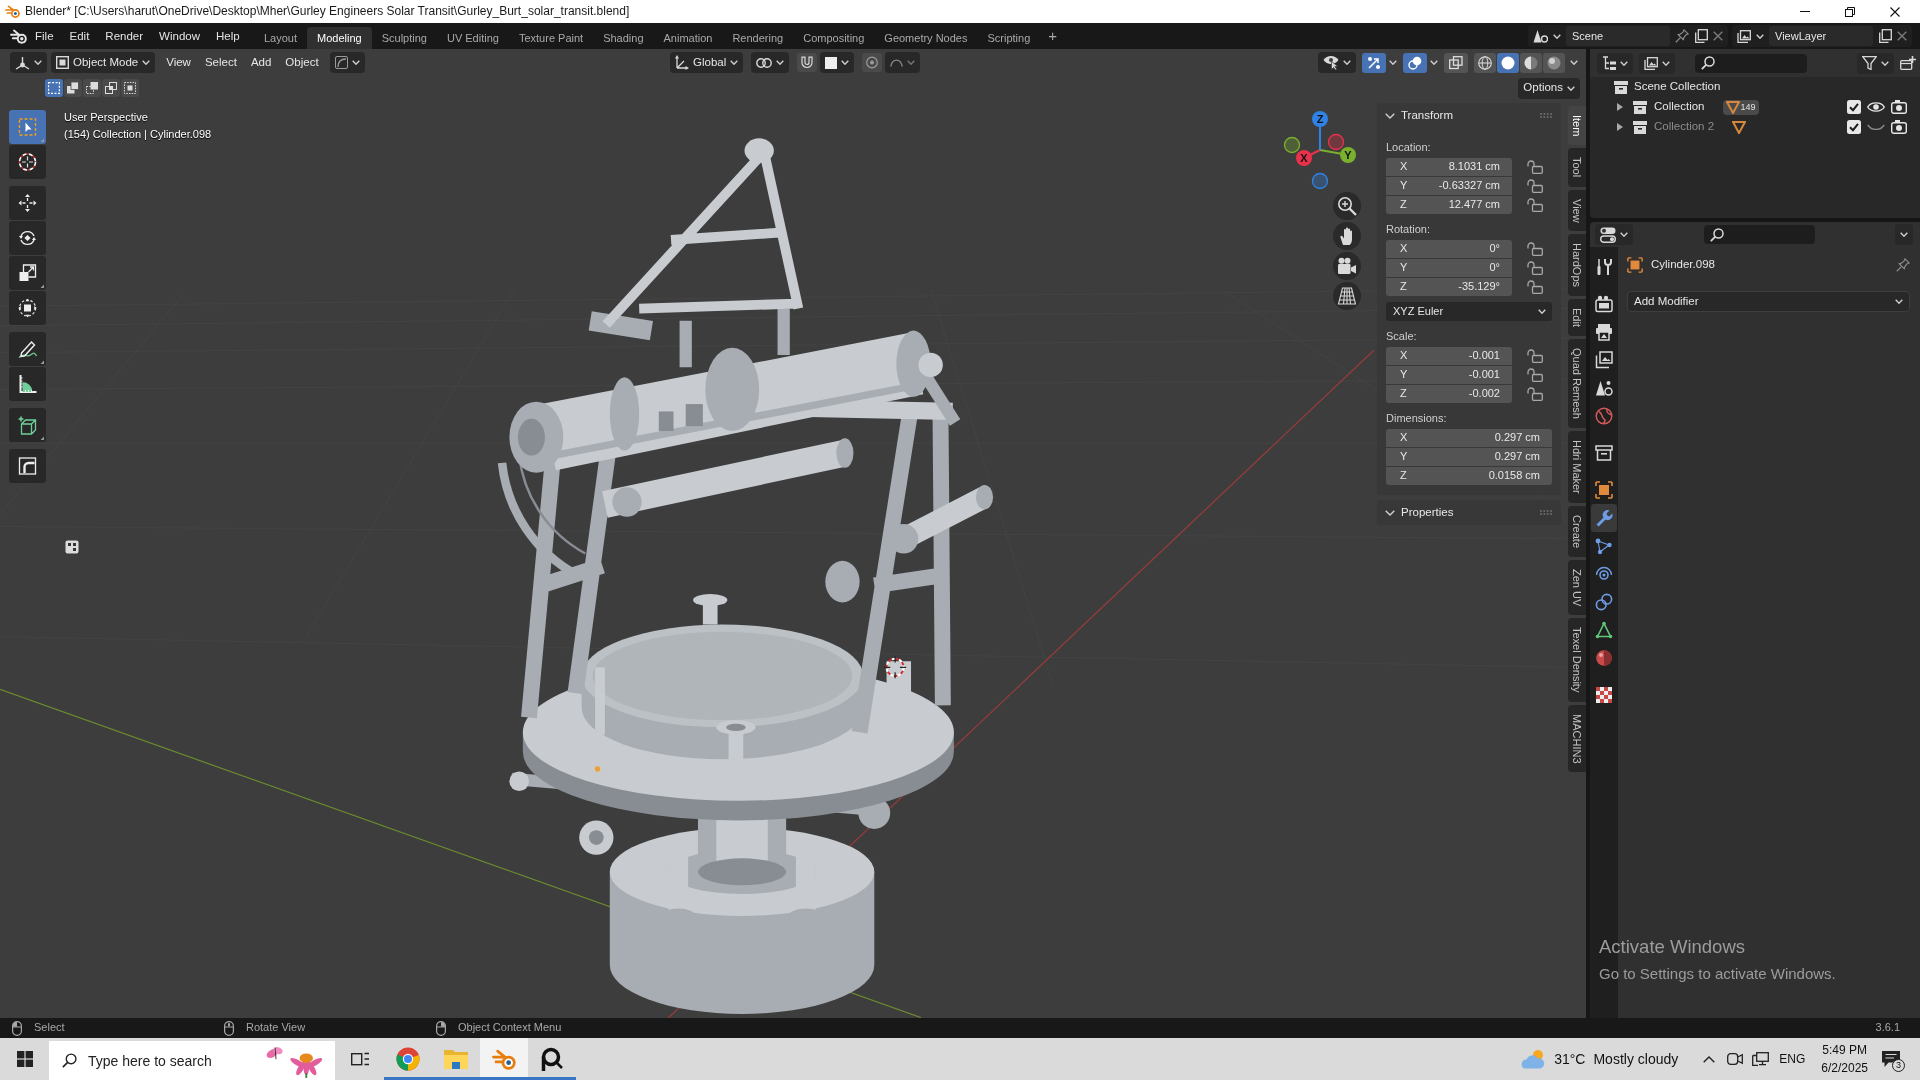  What do you see at coordinates (54, 88) in the screenshot?
I see `select-new-icon` at bounding box center [54, 88].